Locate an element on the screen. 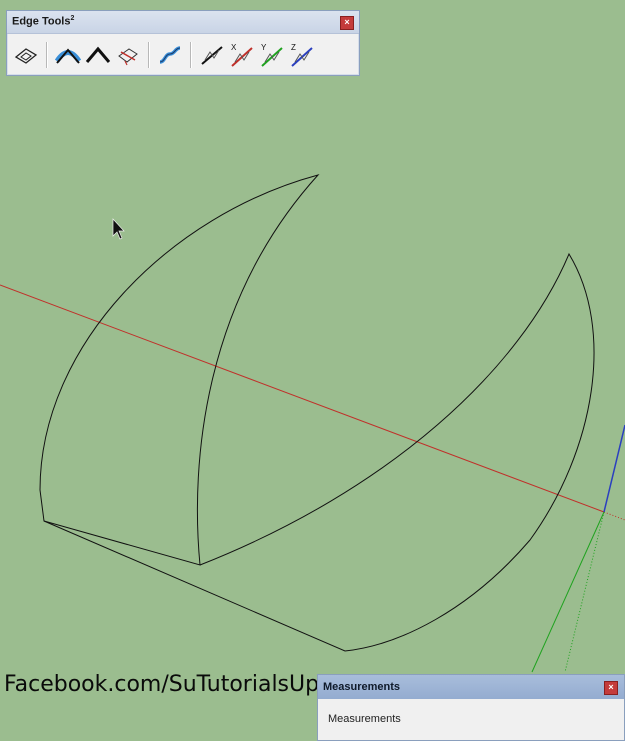 This screenshot has height=741, width=625. edge-tools-titlebar: Edge Tools2 × is located at coordinates (183, 22).